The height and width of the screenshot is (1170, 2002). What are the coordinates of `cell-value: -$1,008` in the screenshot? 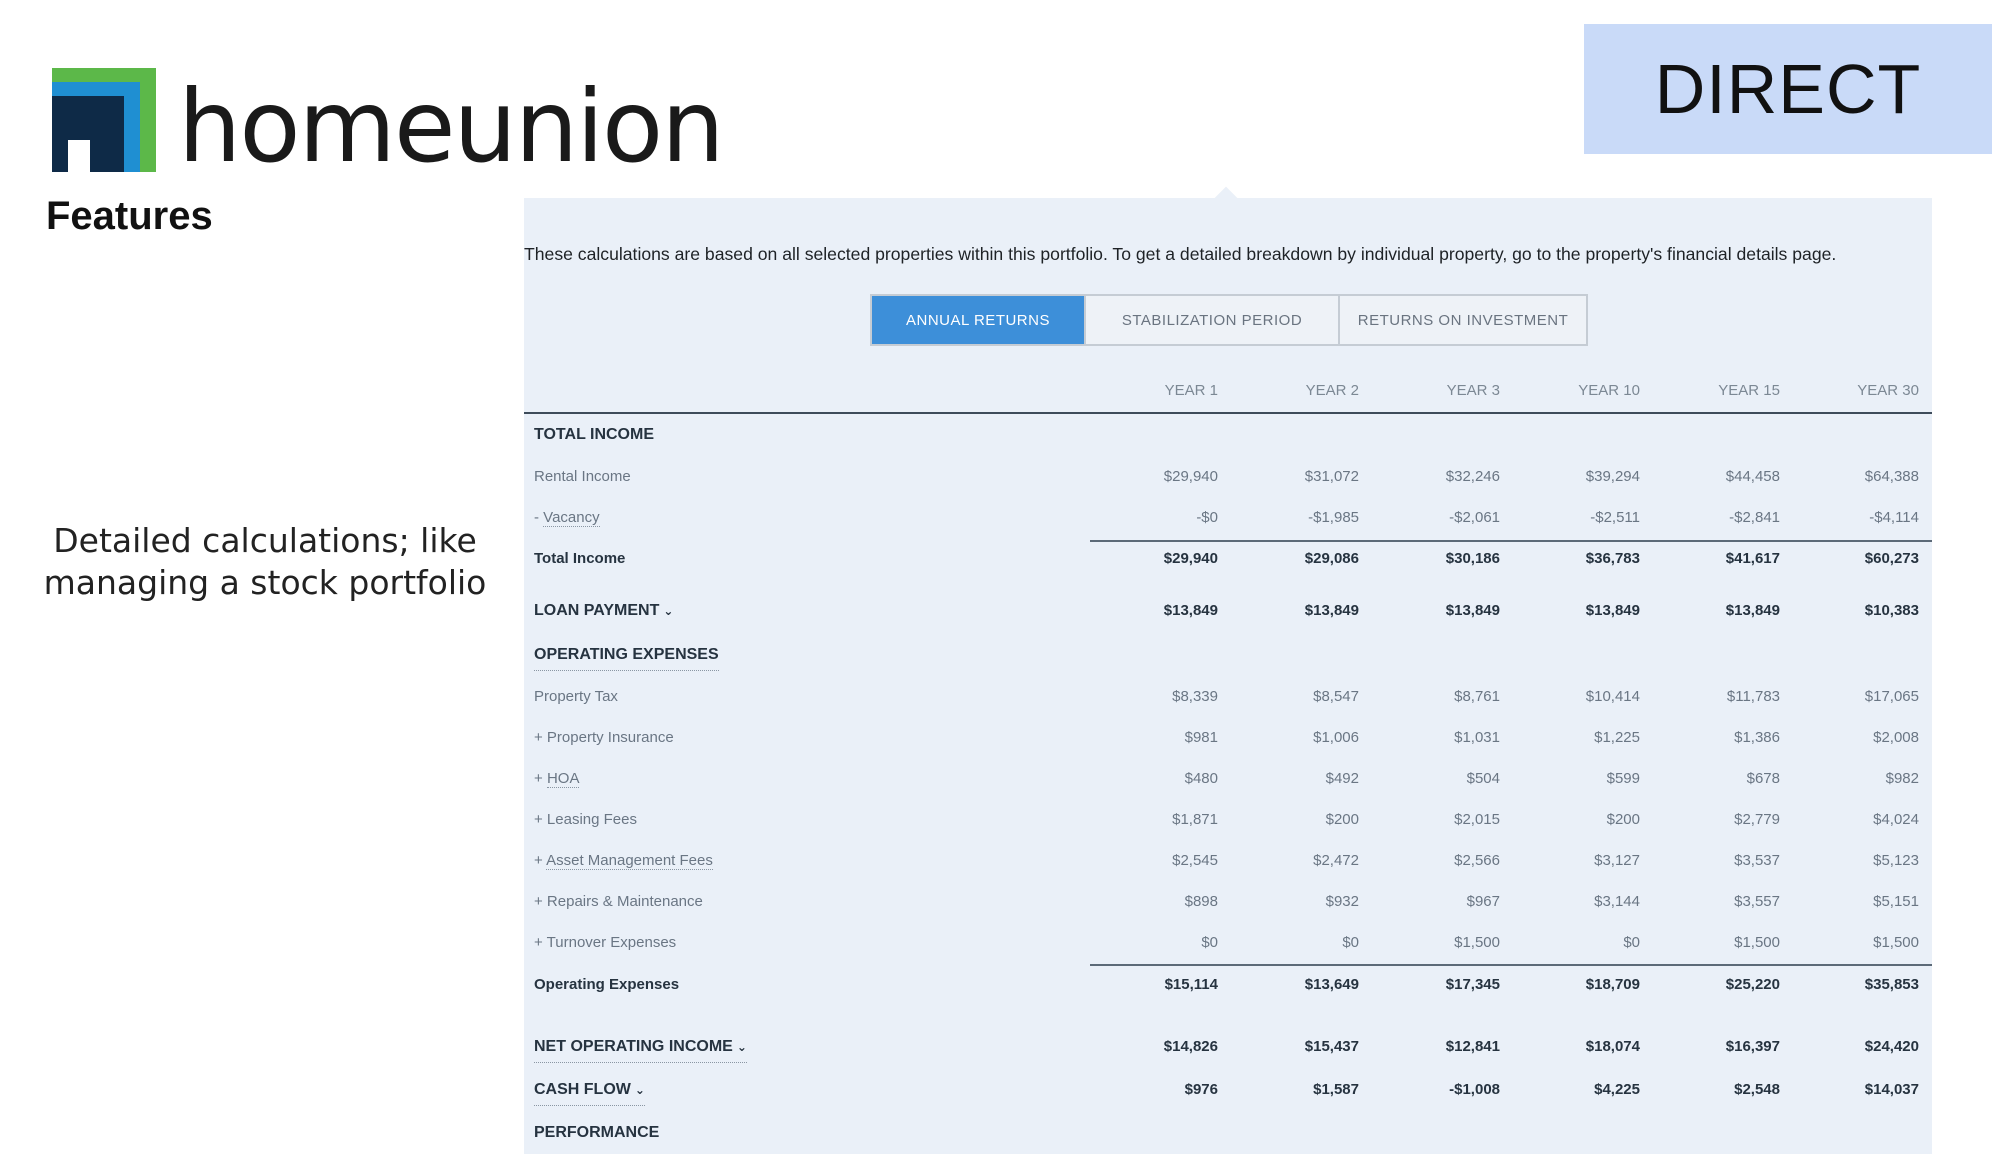 It's located at (1474, 1089).